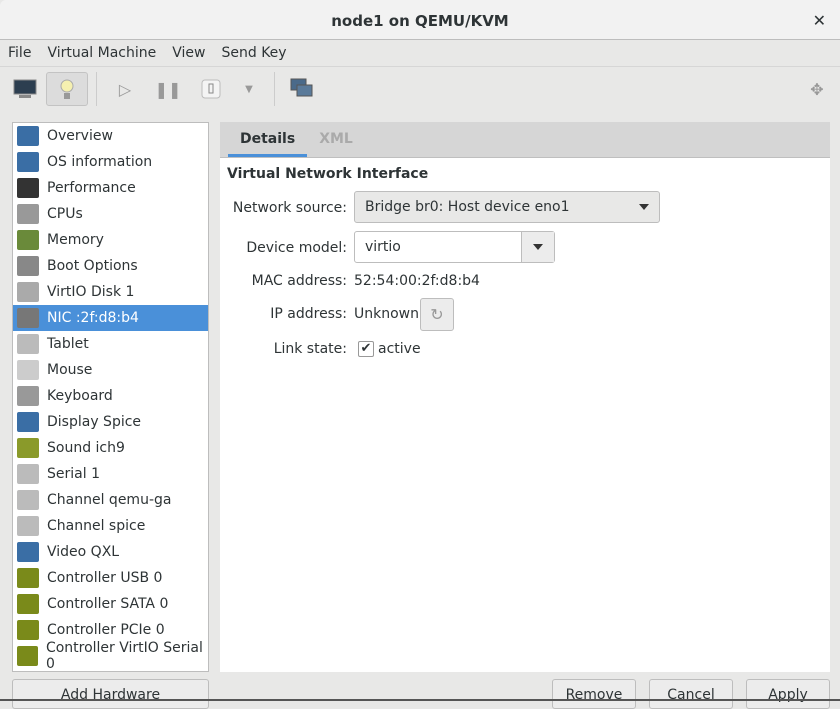 The image size is (840, 709). What do you see at coordinates (110, 694) in the screenshot?
I see `add-hardware-button: Add Hardware` at bounding box center [110, 694].